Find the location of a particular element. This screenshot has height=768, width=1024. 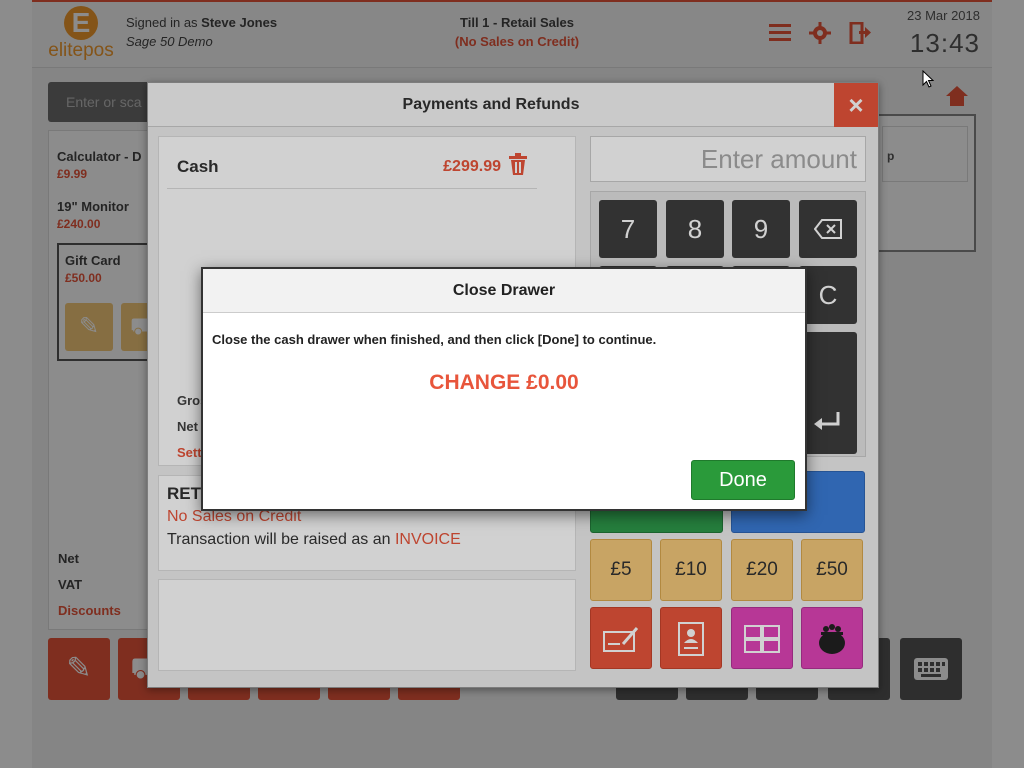

done-button: Done is located at coordinates (743, 480).